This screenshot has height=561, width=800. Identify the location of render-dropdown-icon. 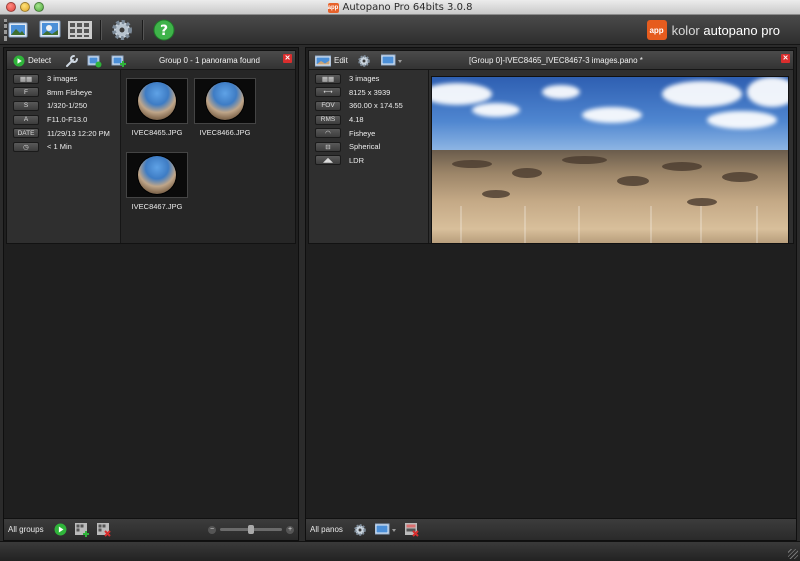
(391, 59).